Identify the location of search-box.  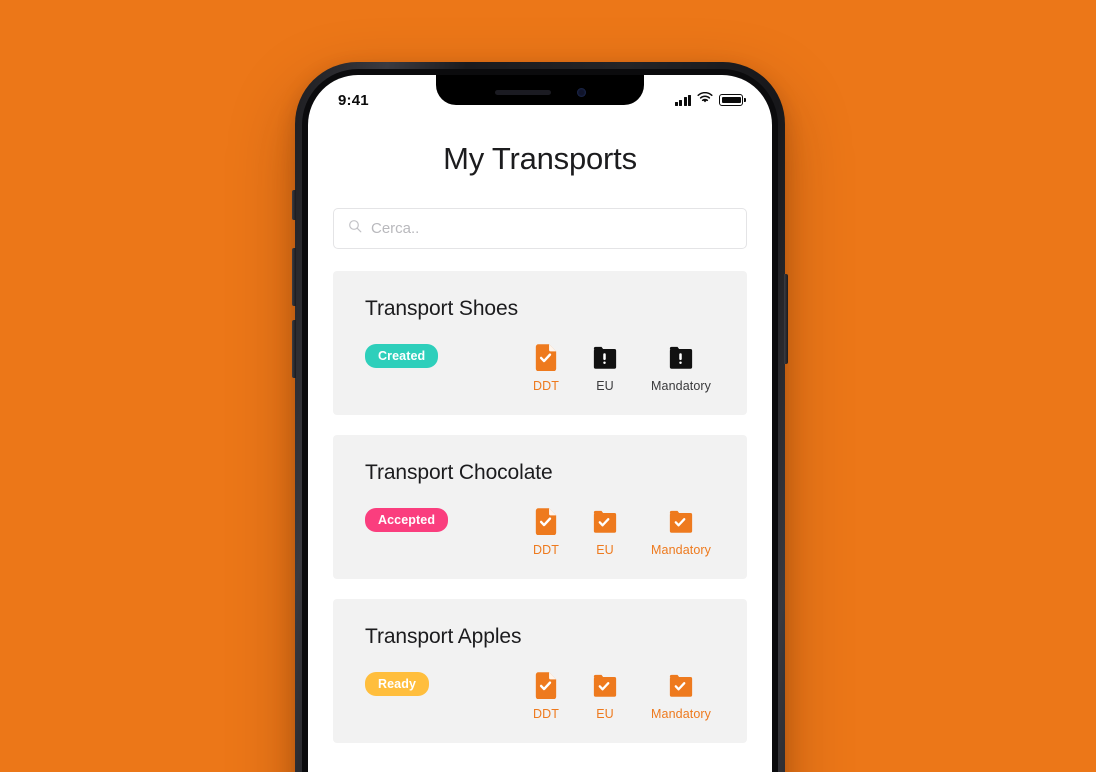
(540, 228).